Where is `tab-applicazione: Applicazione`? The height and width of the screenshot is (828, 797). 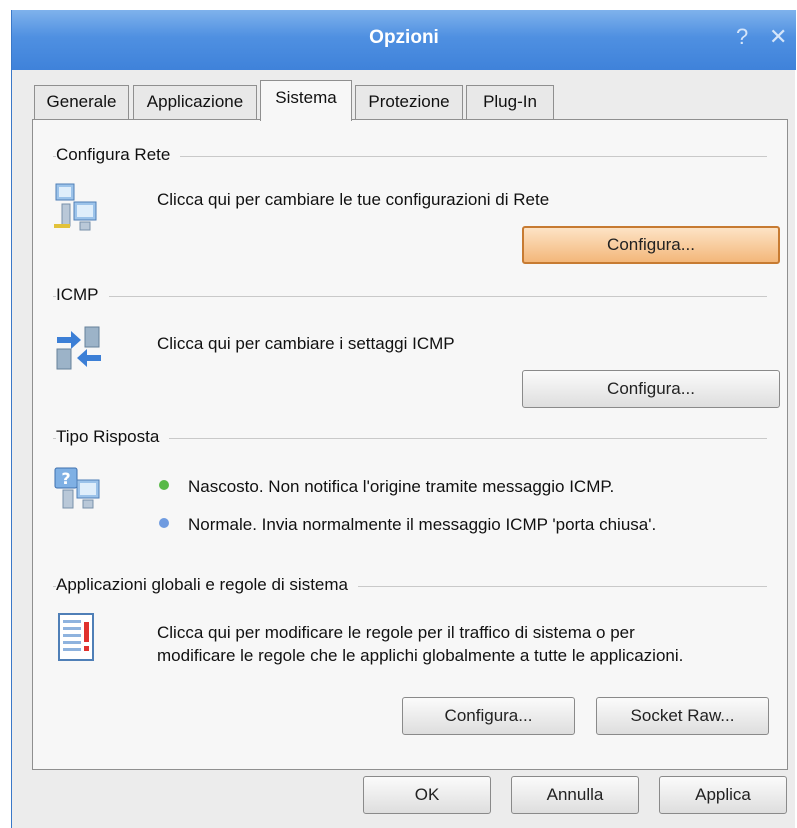 tab-applicazione: Applicazione is located at coordinates (195, 102).